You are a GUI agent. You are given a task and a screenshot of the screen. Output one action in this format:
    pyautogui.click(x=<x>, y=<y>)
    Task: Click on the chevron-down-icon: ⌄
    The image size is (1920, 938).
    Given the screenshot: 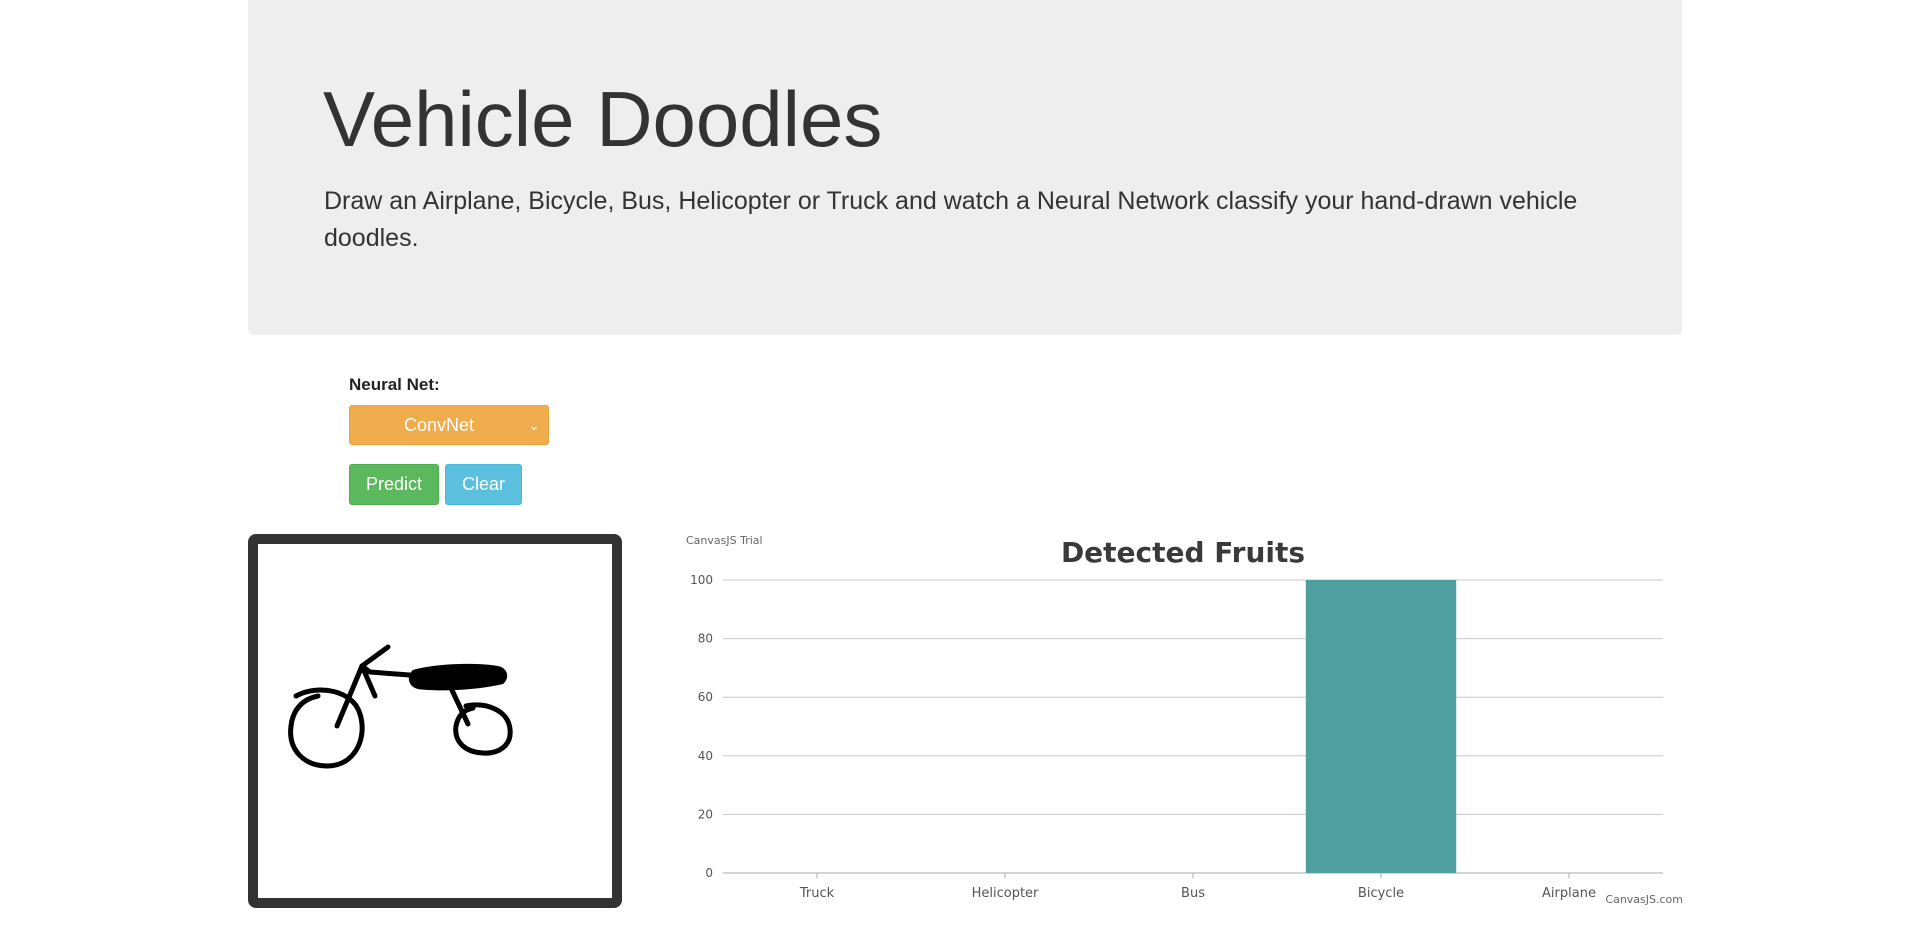 What is the action you would take?
    pyautogui.click(x=534, y=425)
    